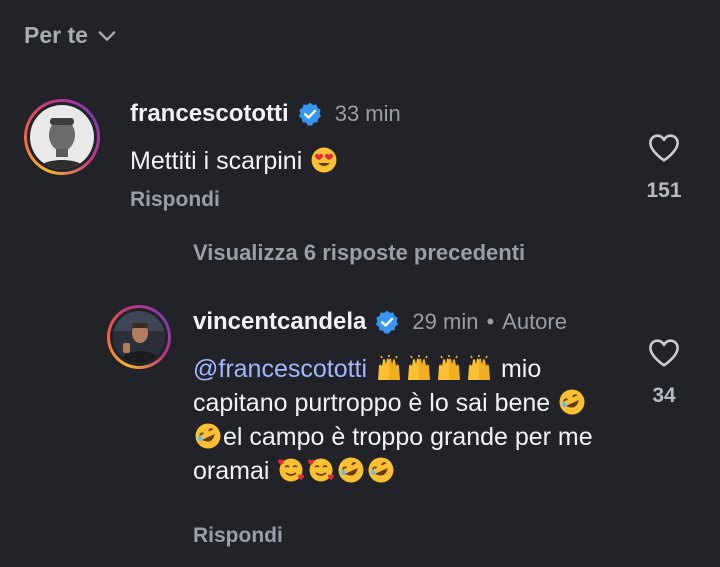  Describe the element at coordinates (336, 471) in the screenshot. I see `emoji-group-end` at that location.